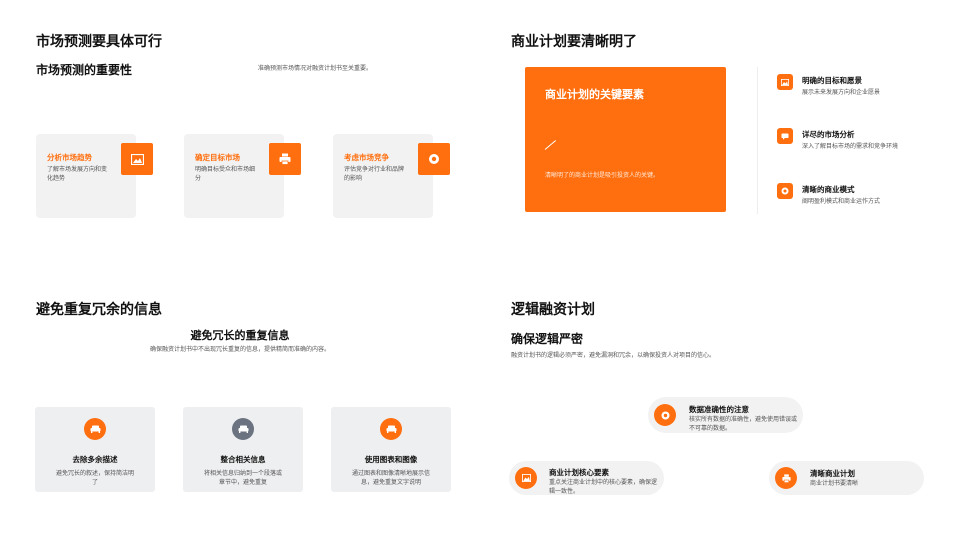  I want to click on pill-data-accuracy: 数据准确性的注意 核实所有数据的准确性，避免使用错误或不可靠的数据。, so click(725, 415).